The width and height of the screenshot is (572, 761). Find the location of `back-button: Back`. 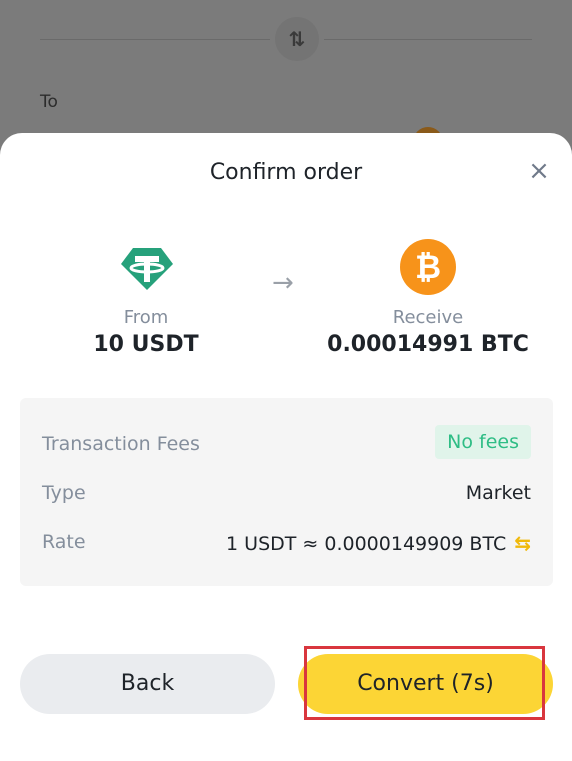

back-button: Back is located at coordinates (147, 684).